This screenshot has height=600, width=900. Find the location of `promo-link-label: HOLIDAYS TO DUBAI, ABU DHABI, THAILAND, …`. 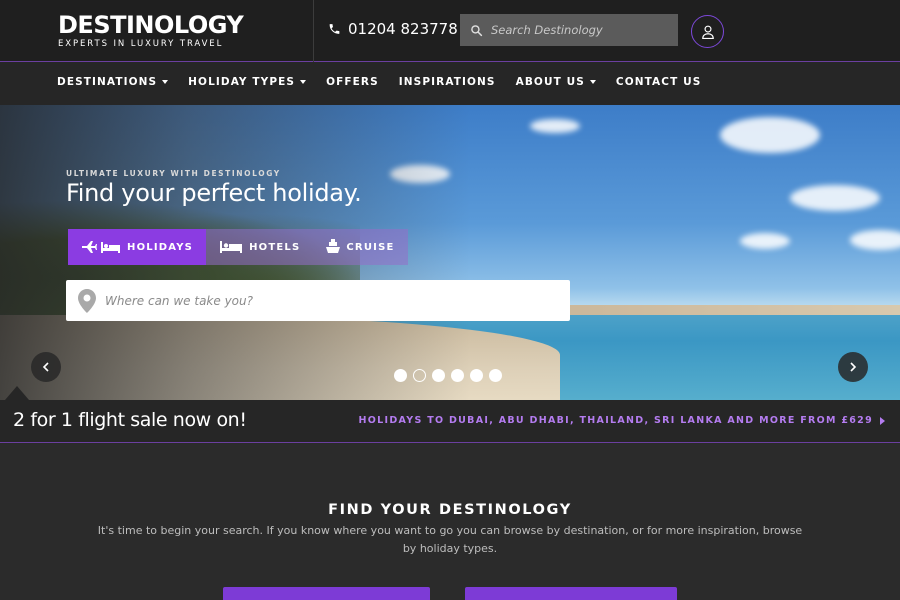

promo-link-label: HOLIDAYS TO DUBAI, ABU DHABI, THAILAND, … is located at coordinates (615, 420).